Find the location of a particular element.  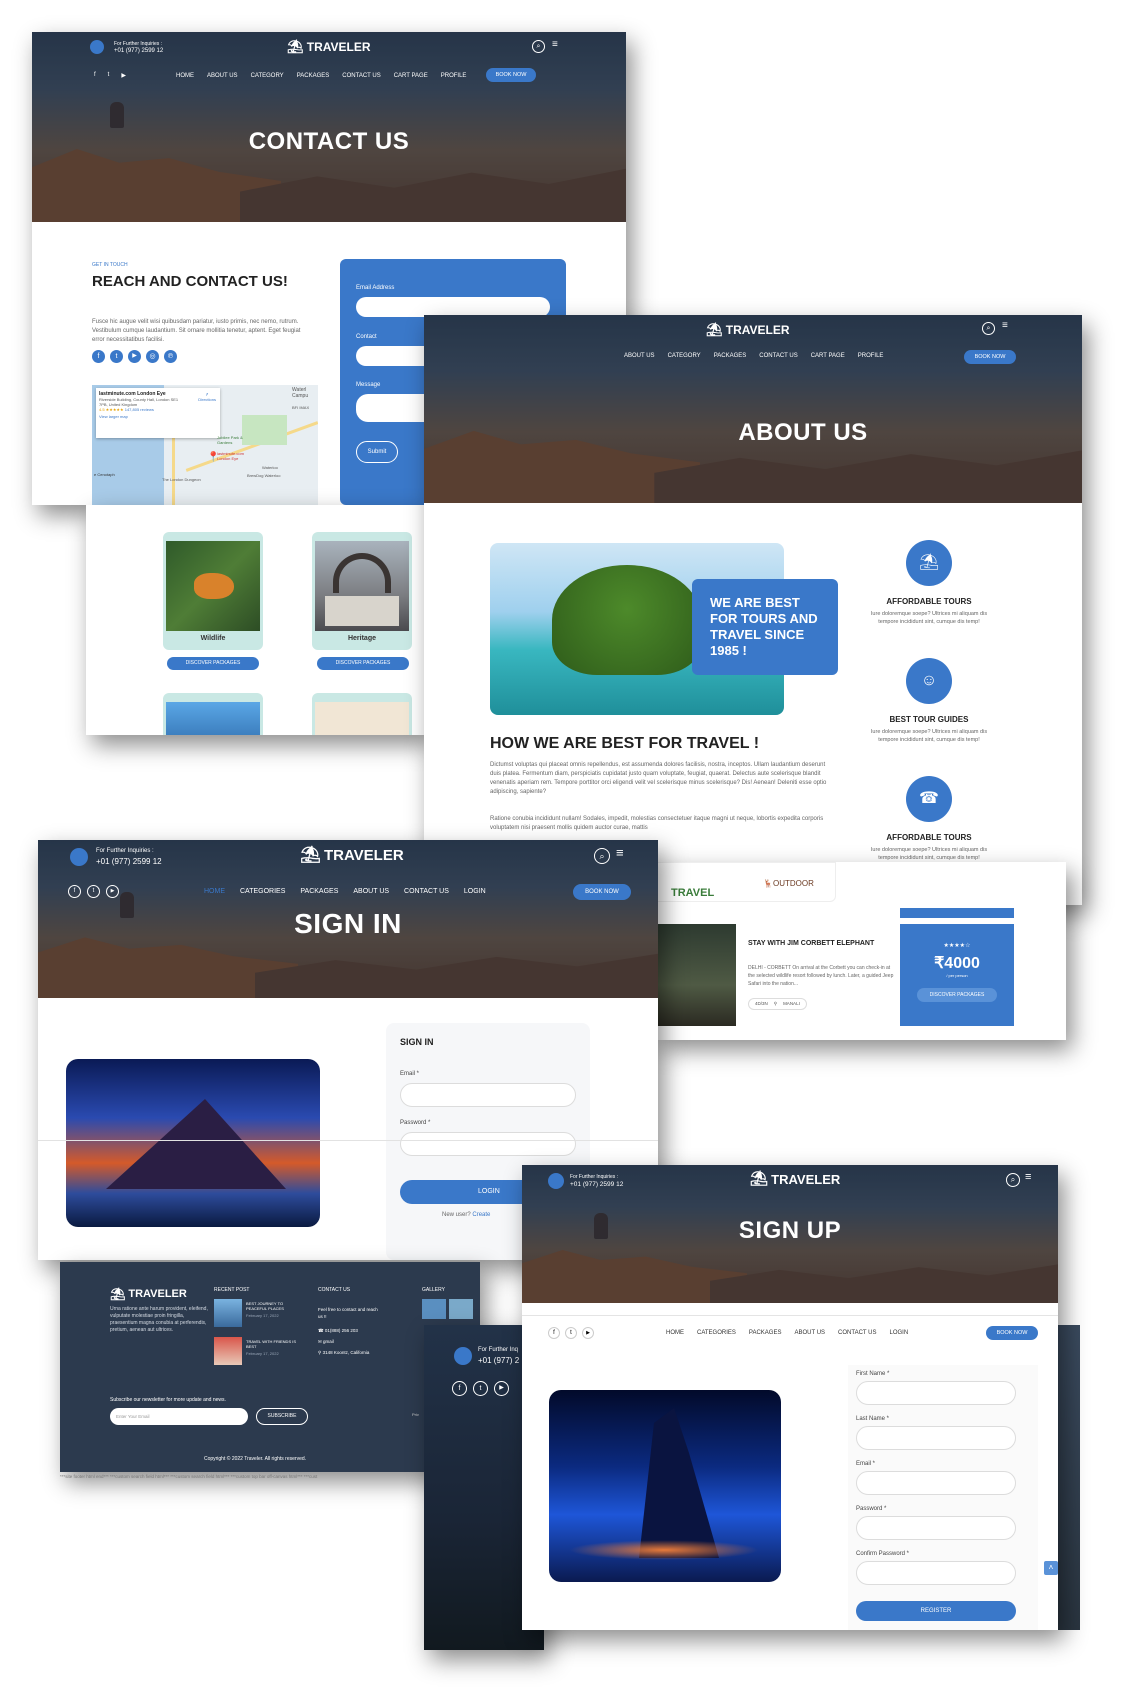

submit-button: Submit is located at coordinates (377, 452).